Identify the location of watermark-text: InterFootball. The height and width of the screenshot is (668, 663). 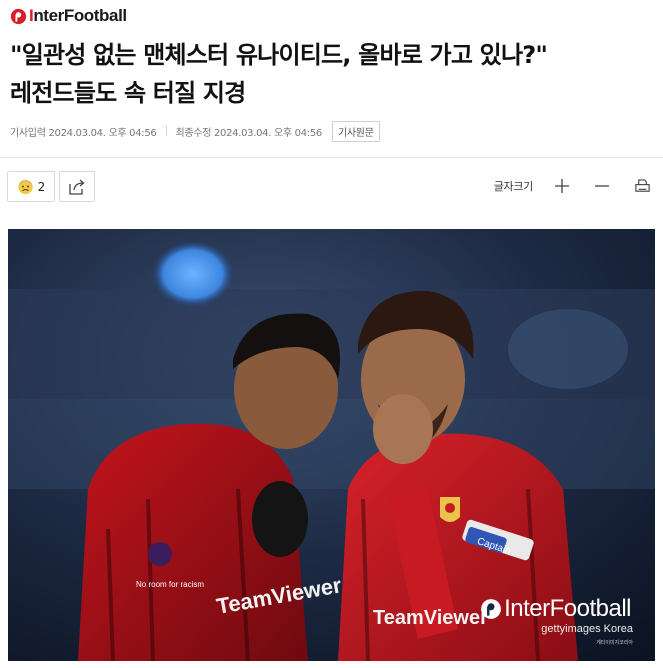
(567, 608).